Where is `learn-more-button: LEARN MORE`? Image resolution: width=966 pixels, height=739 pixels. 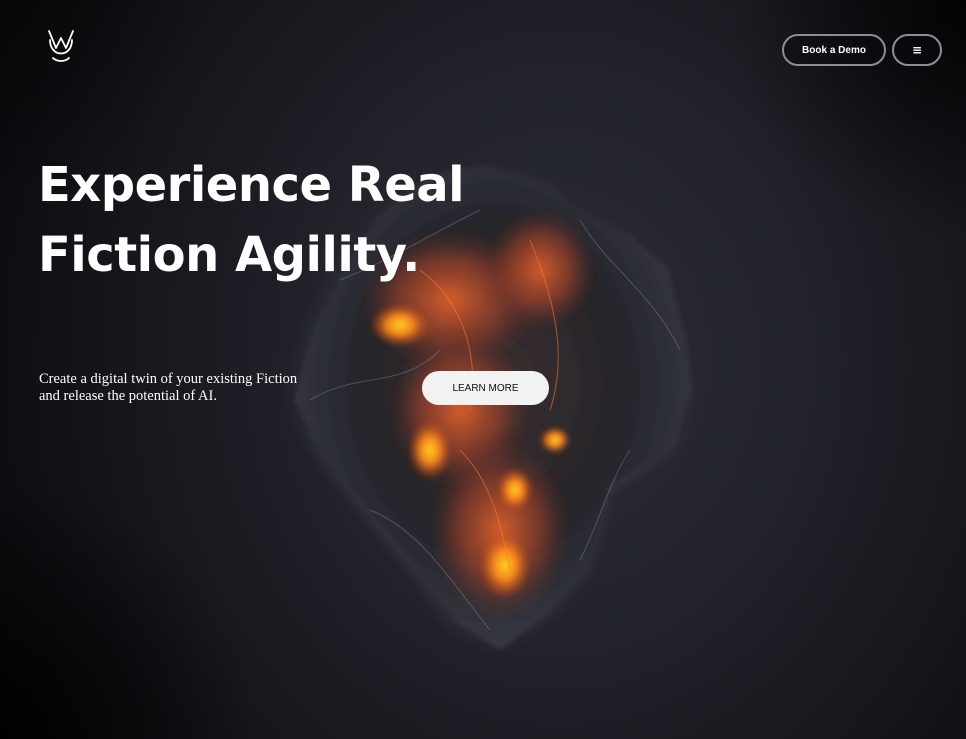 learn-more-button: LEARN MORE is located at coordinates (485, 388).